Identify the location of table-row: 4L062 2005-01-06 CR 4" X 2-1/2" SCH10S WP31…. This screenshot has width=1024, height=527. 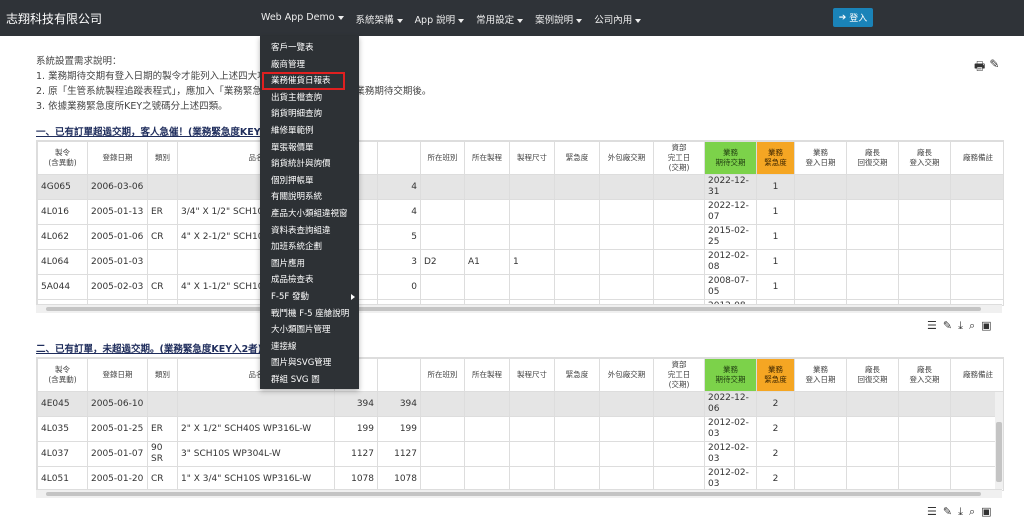
(520, 237).